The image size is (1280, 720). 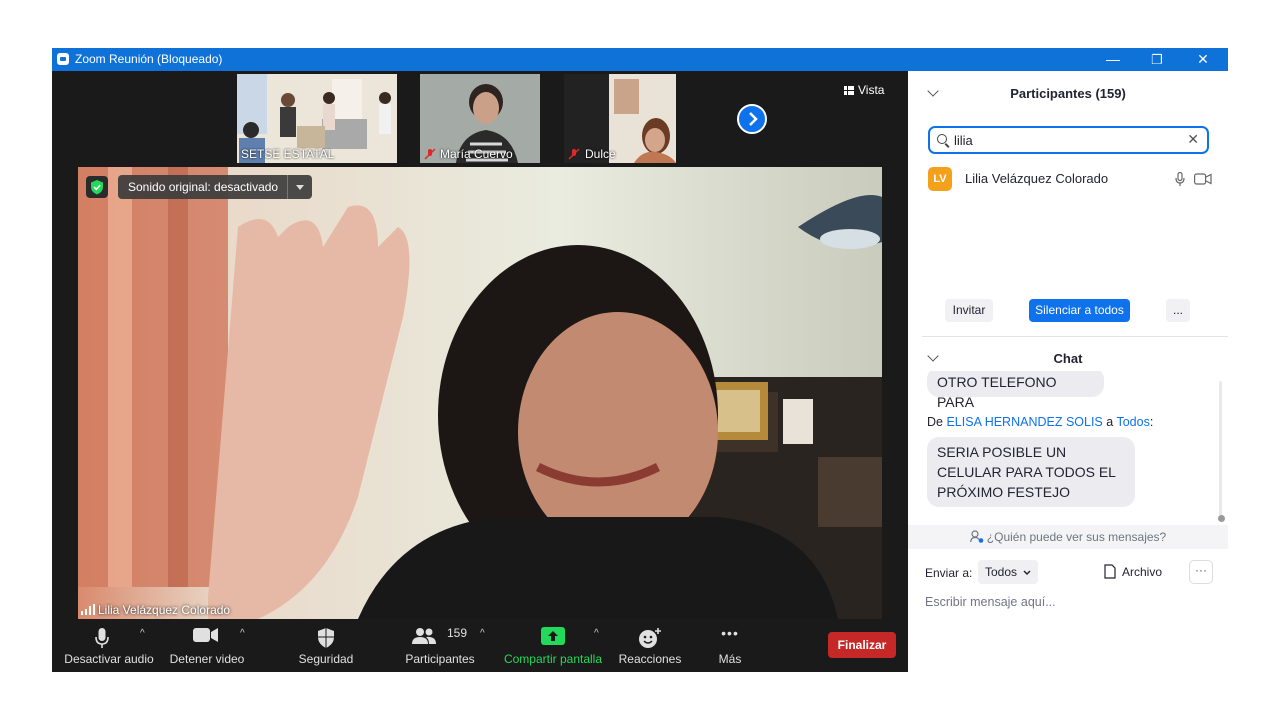 What do you see at coordinates (1001, 572) in the screenshot?
I see `recipient-value: Todos` at bounding box center [1001, 572].